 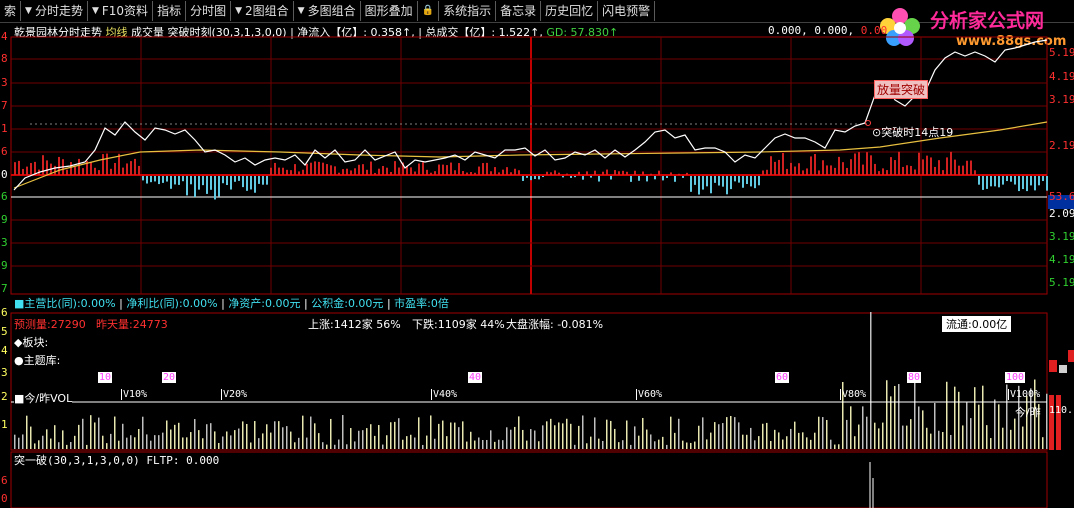 What do you see at coordinates (50, 324) in the screenshot?
I see `forecast-volume: 预测量:27290` at bounding box center [50, 324].